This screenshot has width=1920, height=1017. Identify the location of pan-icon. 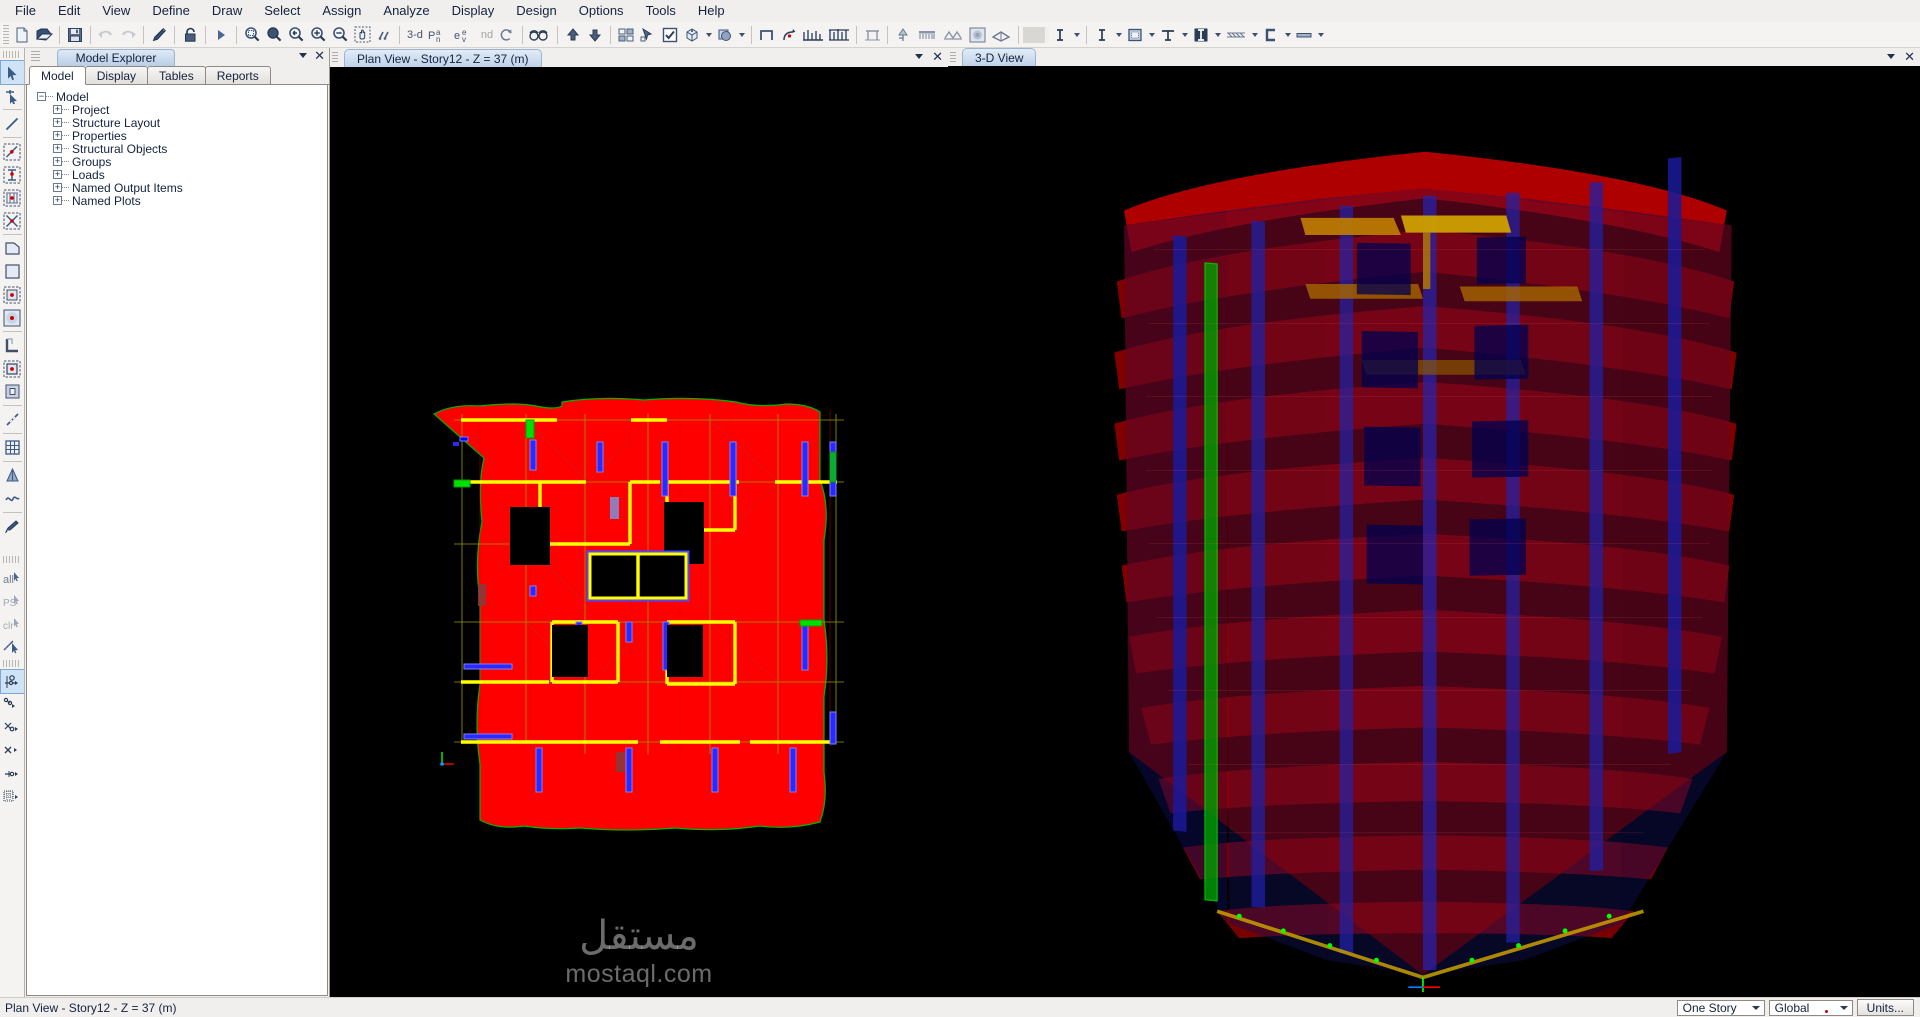
(362, 35).